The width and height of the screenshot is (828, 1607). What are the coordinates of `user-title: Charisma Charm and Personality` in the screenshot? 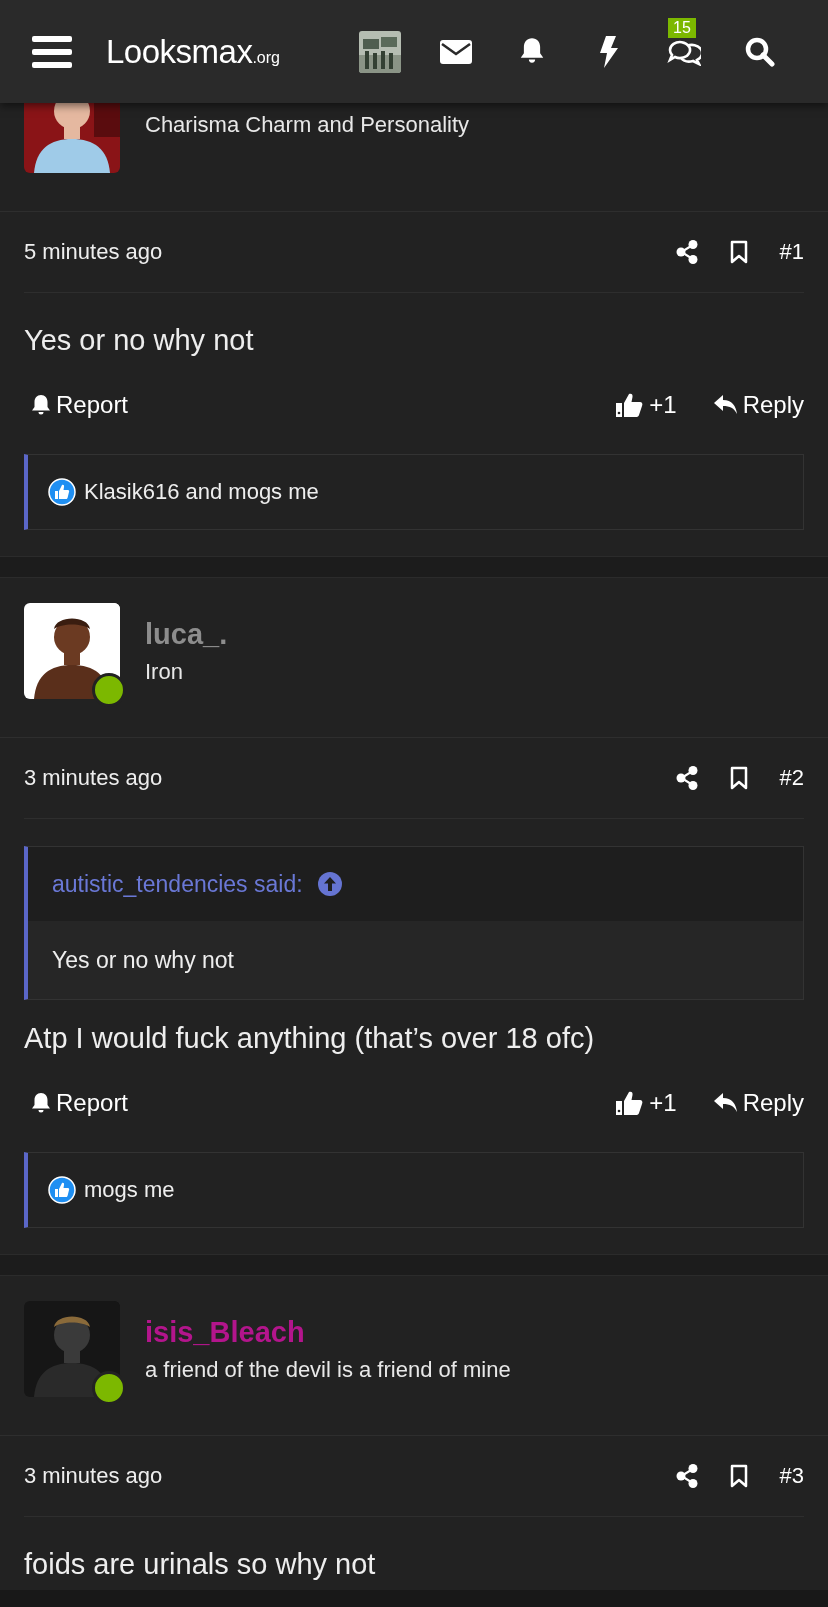 It's located at (307, 125).